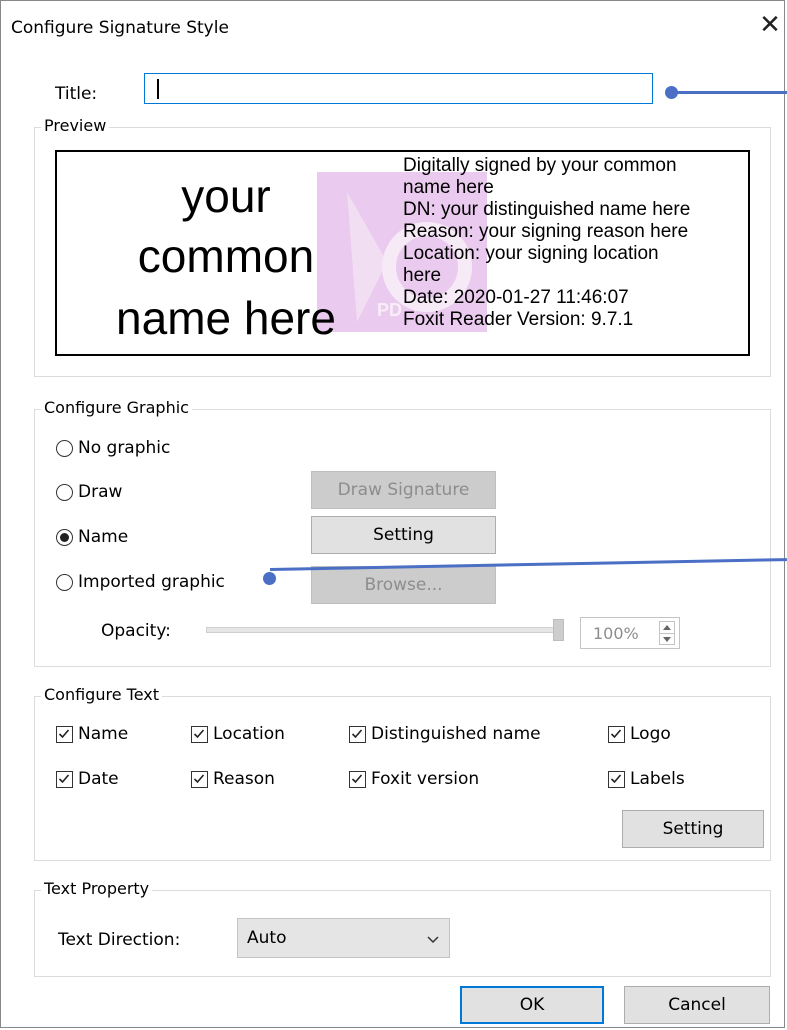  What do you see at coordinates (518, 319) in the screenshot?
I see `info-line: Foxit Reader Version: 9.7.1` at bounding box center [518, 319].